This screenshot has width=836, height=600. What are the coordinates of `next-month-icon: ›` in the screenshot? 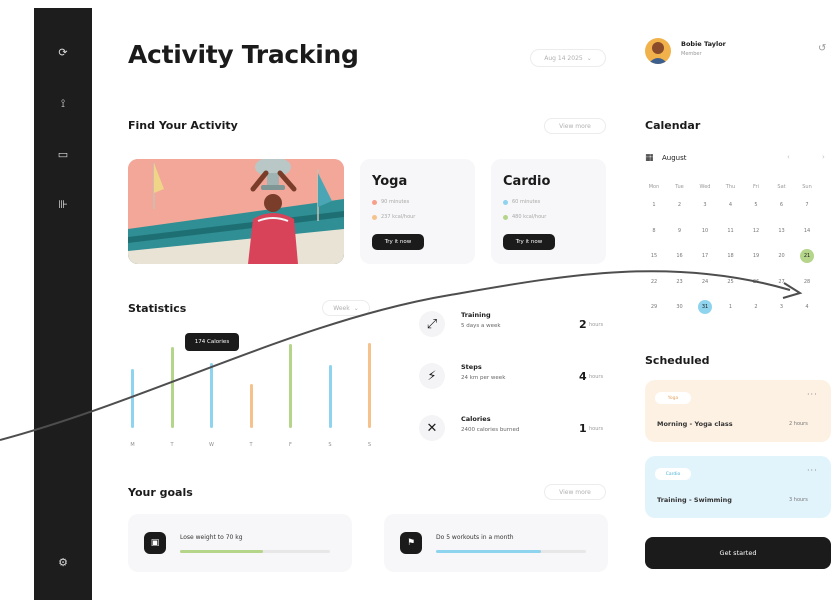 It's located at (823, 157).